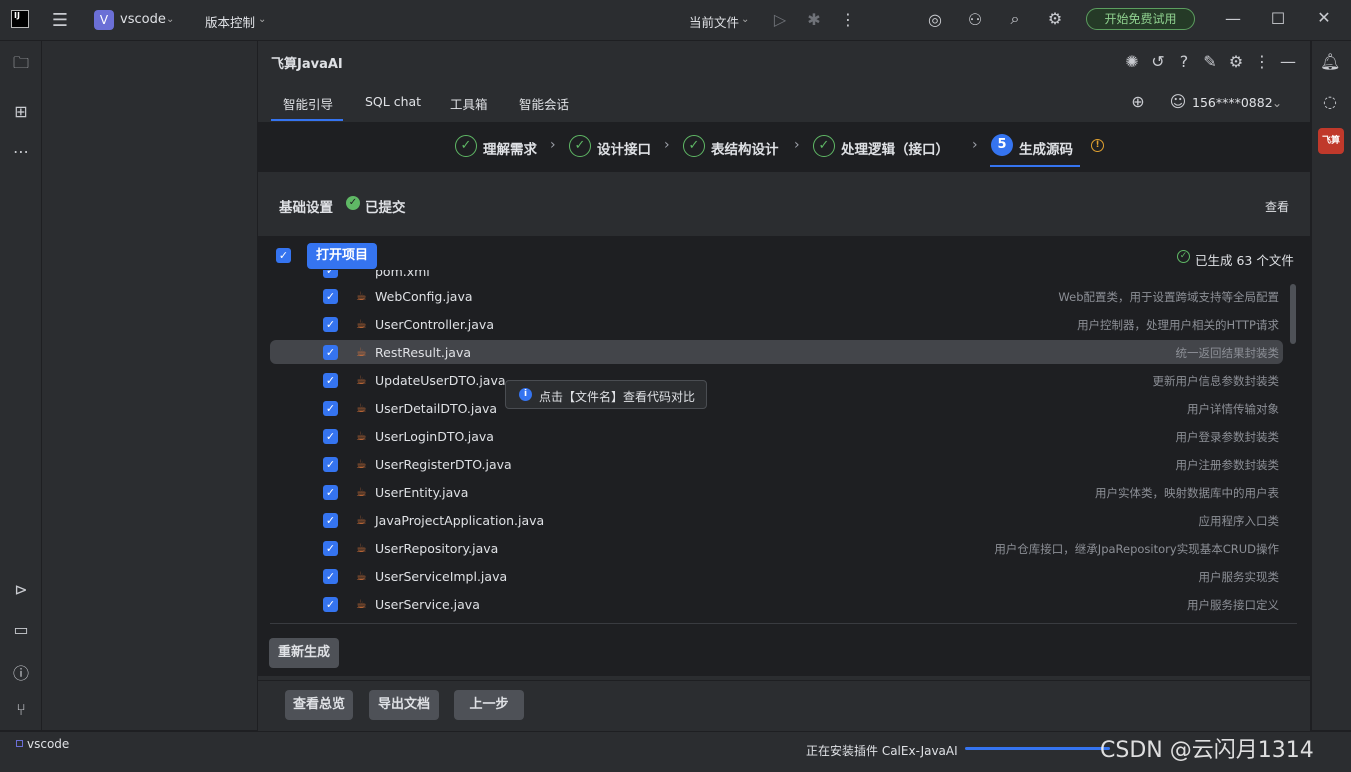 The image size is (1351, 772). I want to click on vcs-menu: 版本控制, so click(230, 21).